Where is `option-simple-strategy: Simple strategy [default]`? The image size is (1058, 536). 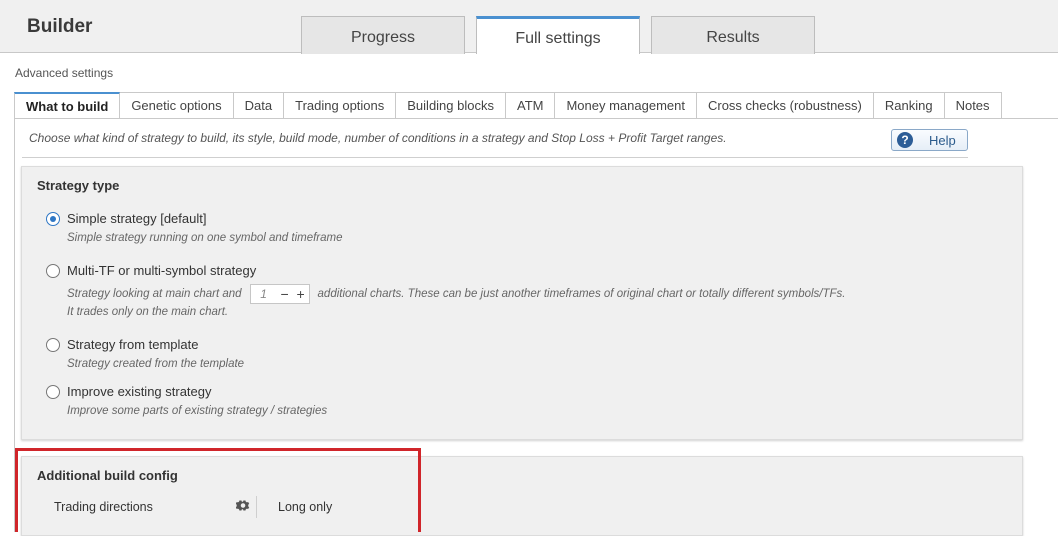
option-simple-strategy: Simple strategy [default] is located at coordinates (126, 218).